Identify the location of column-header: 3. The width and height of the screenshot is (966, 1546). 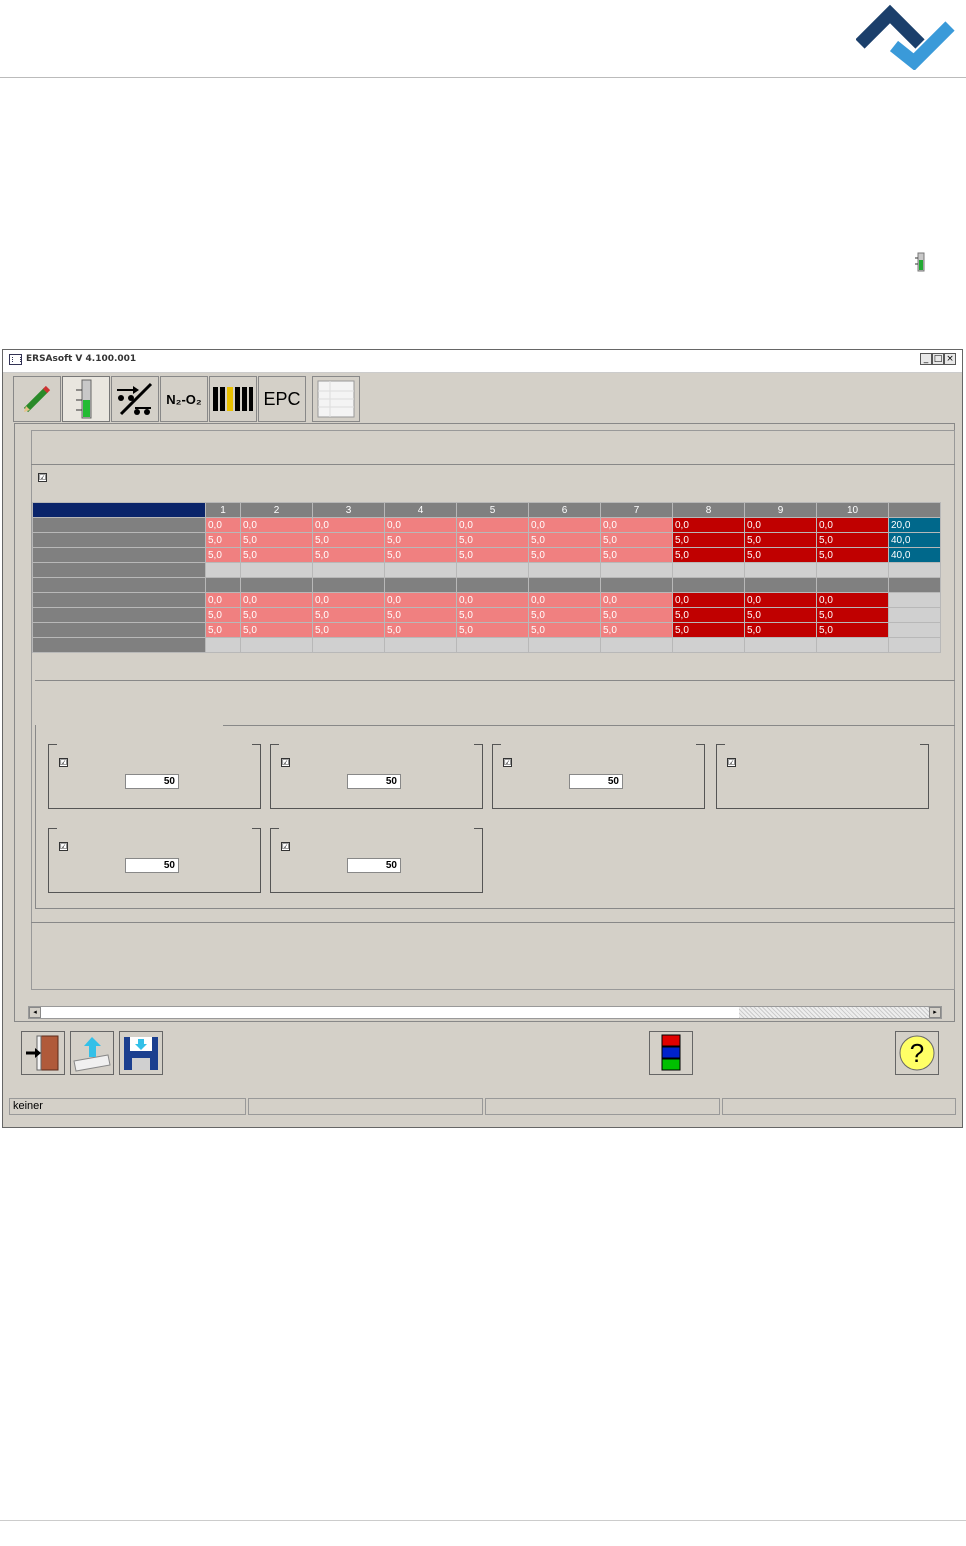
(348, 510).